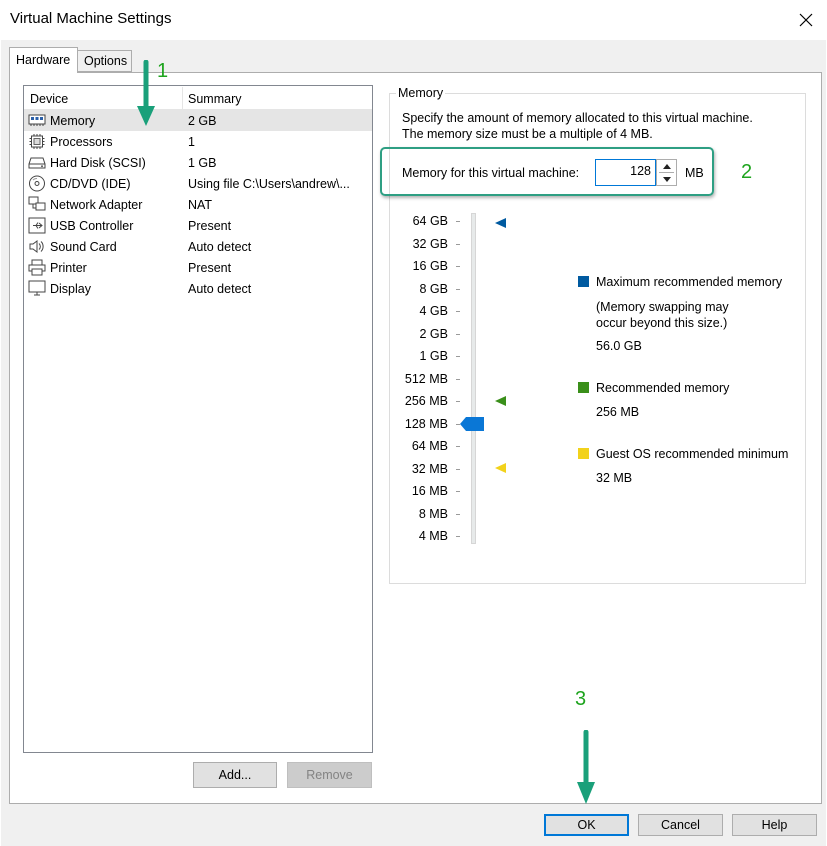 The image size is (827, 846). Describe the element at coordinates (96, 205) in the screenshot. I see `device-name: Network Adapter` at that location.